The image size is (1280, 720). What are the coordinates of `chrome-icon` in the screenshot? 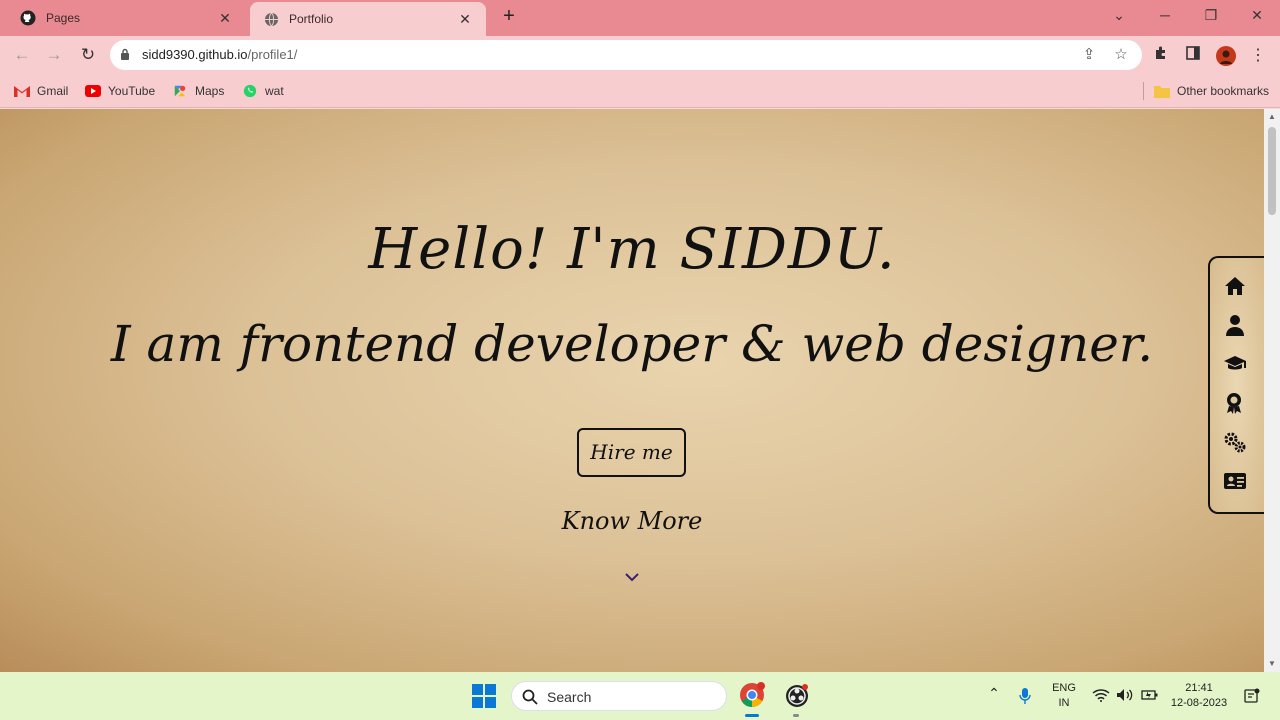 It's located at (752, 695).